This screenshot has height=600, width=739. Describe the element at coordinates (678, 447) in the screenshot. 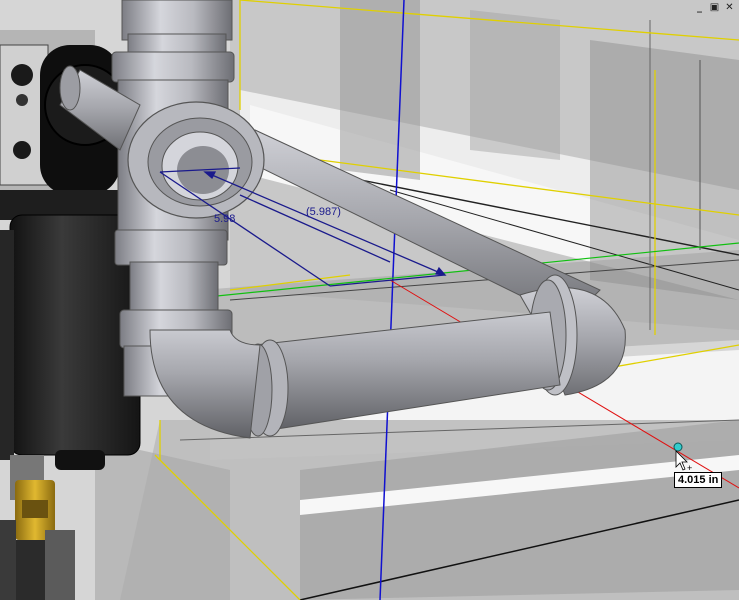

I see `snap-point` at that location.